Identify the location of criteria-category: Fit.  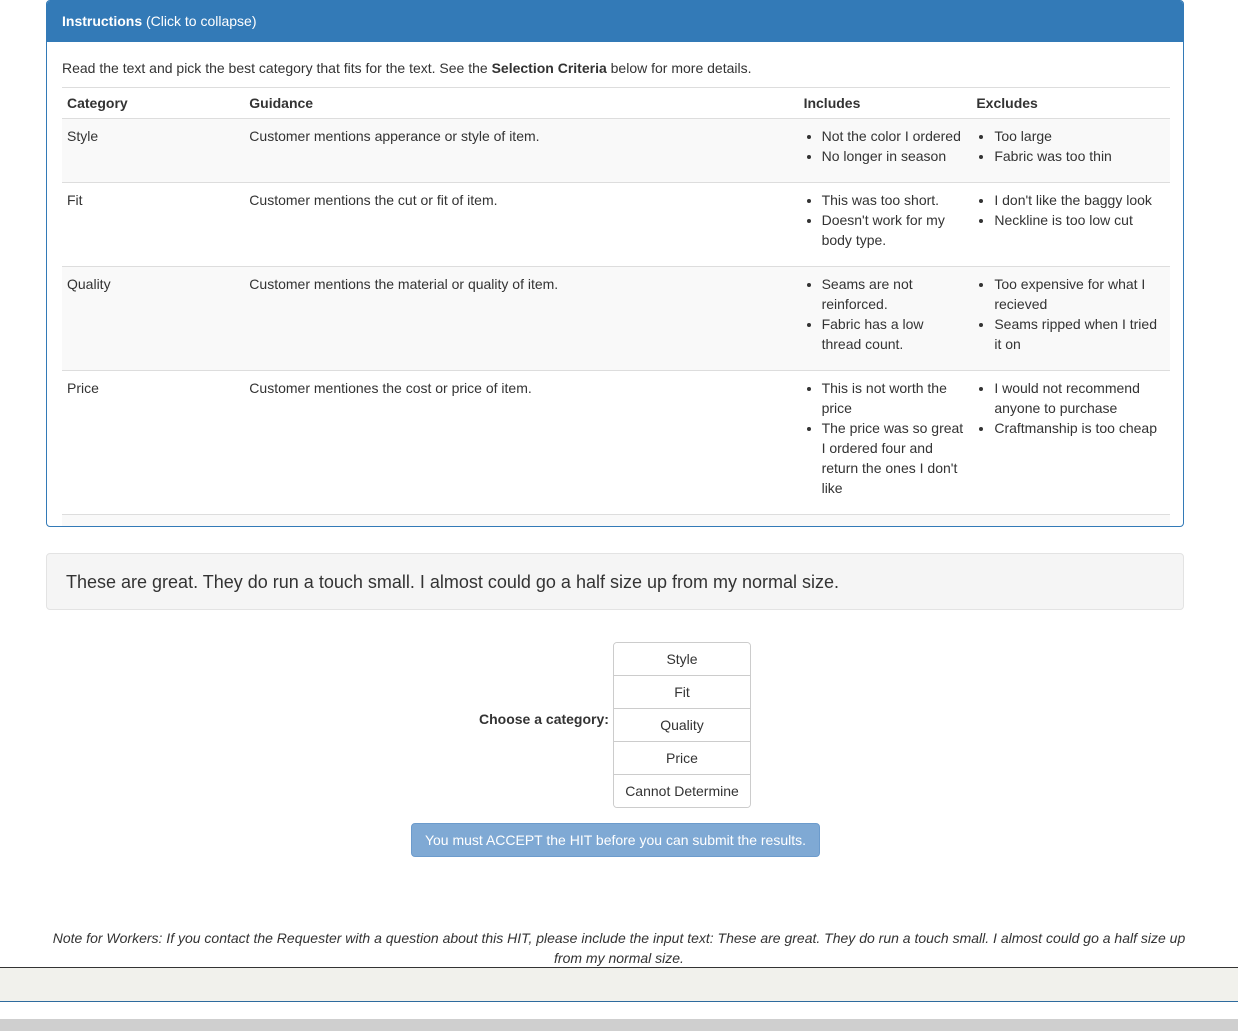
(153, 224).